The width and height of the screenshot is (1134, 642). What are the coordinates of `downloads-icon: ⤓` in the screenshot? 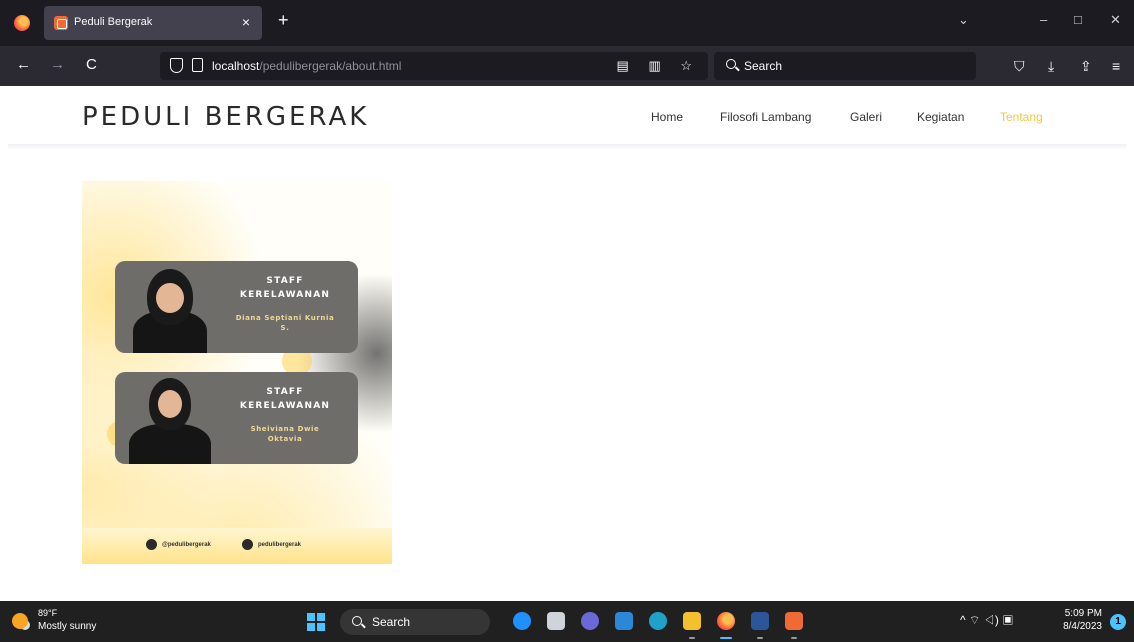 It's located at (1051, 66).